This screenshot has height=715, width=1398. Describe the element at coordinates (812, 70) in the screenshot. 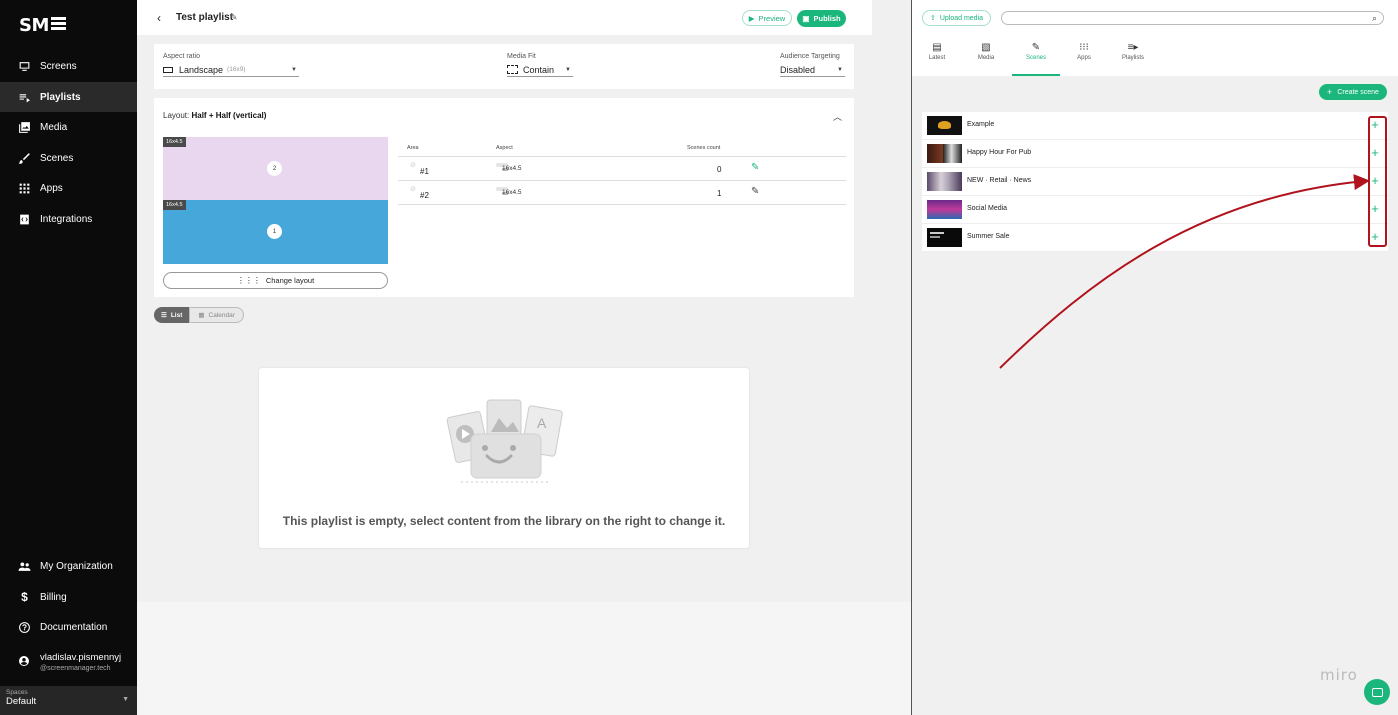

I see `audience-select: Disabled ▼` at that location.